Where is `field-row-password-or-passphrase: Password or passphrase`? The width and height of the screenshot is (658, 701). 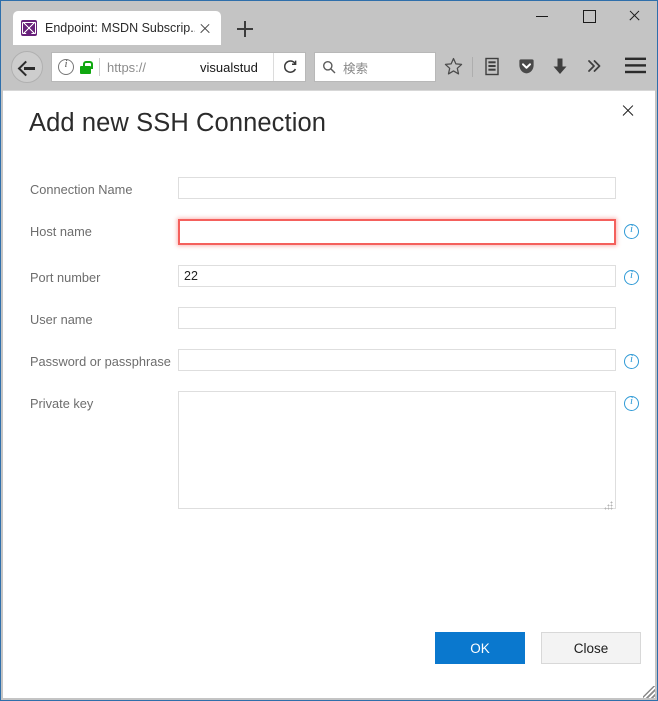 field-row-password-or-passphrase: Password or passphrase is located at coordinates (329, 360).